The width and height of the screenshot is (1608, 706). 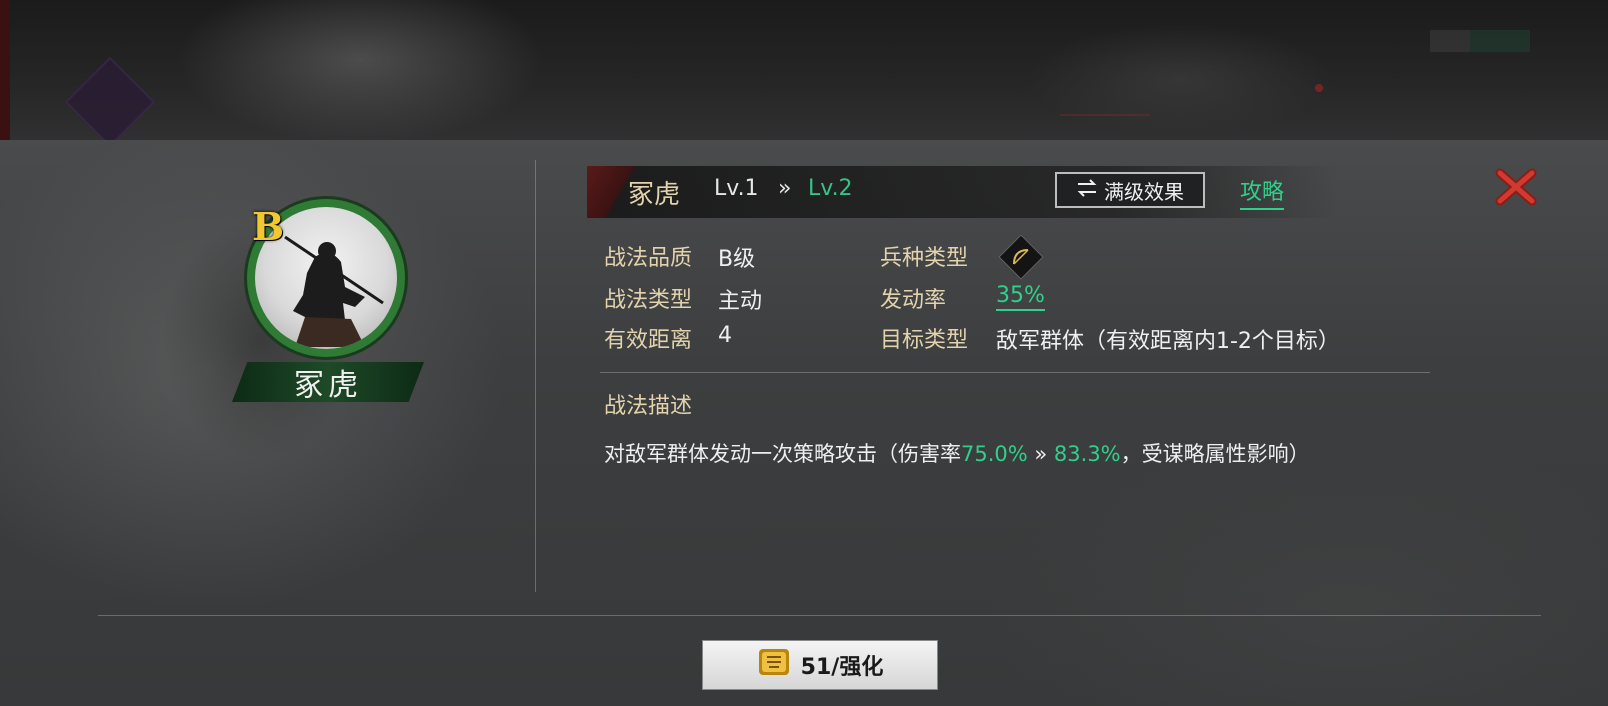 What do you see at coordinates (994, 454) in the screenshot?
I see `damage-rate-current: 75.0%` at bounding box center [994, 454].